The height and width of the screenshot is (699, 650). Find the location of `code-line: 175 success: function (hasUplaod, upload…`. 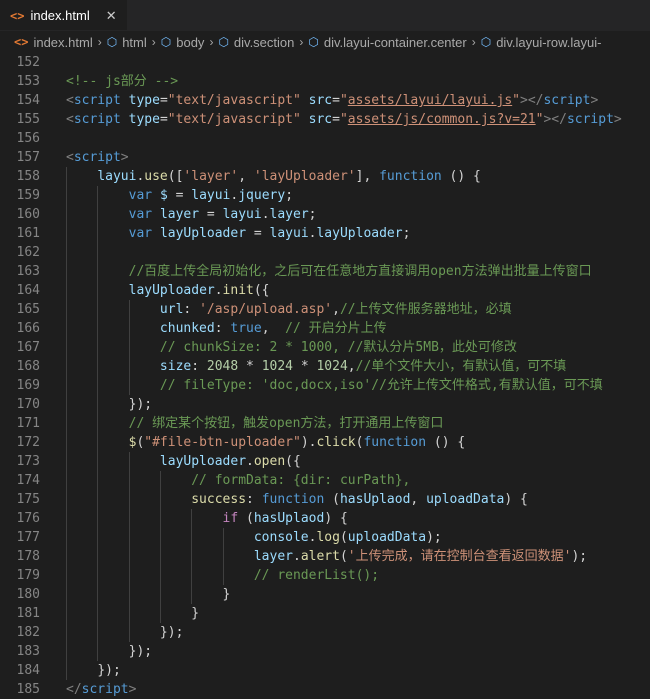

code-line: 175 success: function (hasUplaod, upload… is located at coordinates (325, 499).